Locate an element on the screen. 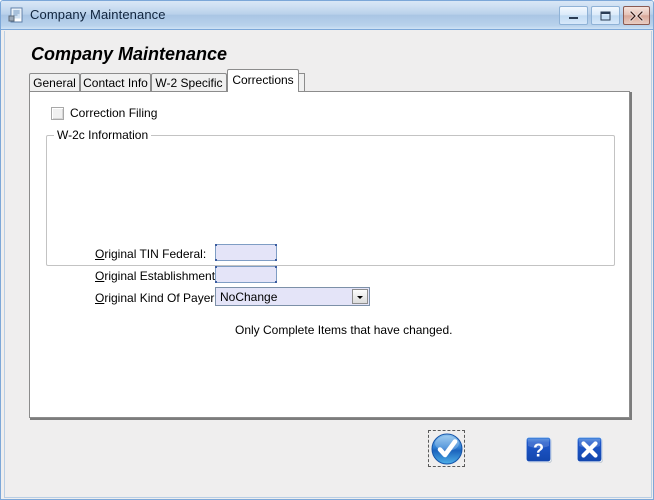 This screenshot has width=654, height=500. document-window-icon is located at coordinates (16, 15).